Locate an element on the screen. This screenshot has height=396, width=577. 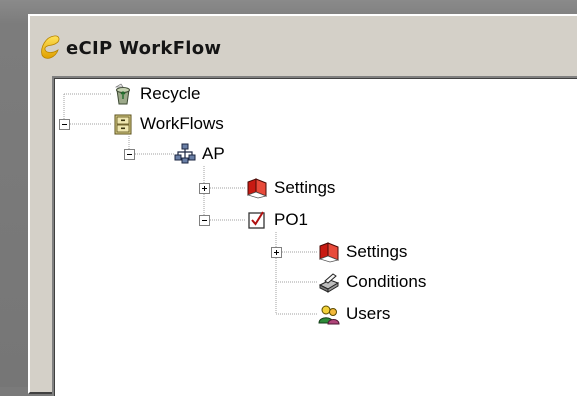
expand-ap-settings-toggle is located at coordinates (204, 188).